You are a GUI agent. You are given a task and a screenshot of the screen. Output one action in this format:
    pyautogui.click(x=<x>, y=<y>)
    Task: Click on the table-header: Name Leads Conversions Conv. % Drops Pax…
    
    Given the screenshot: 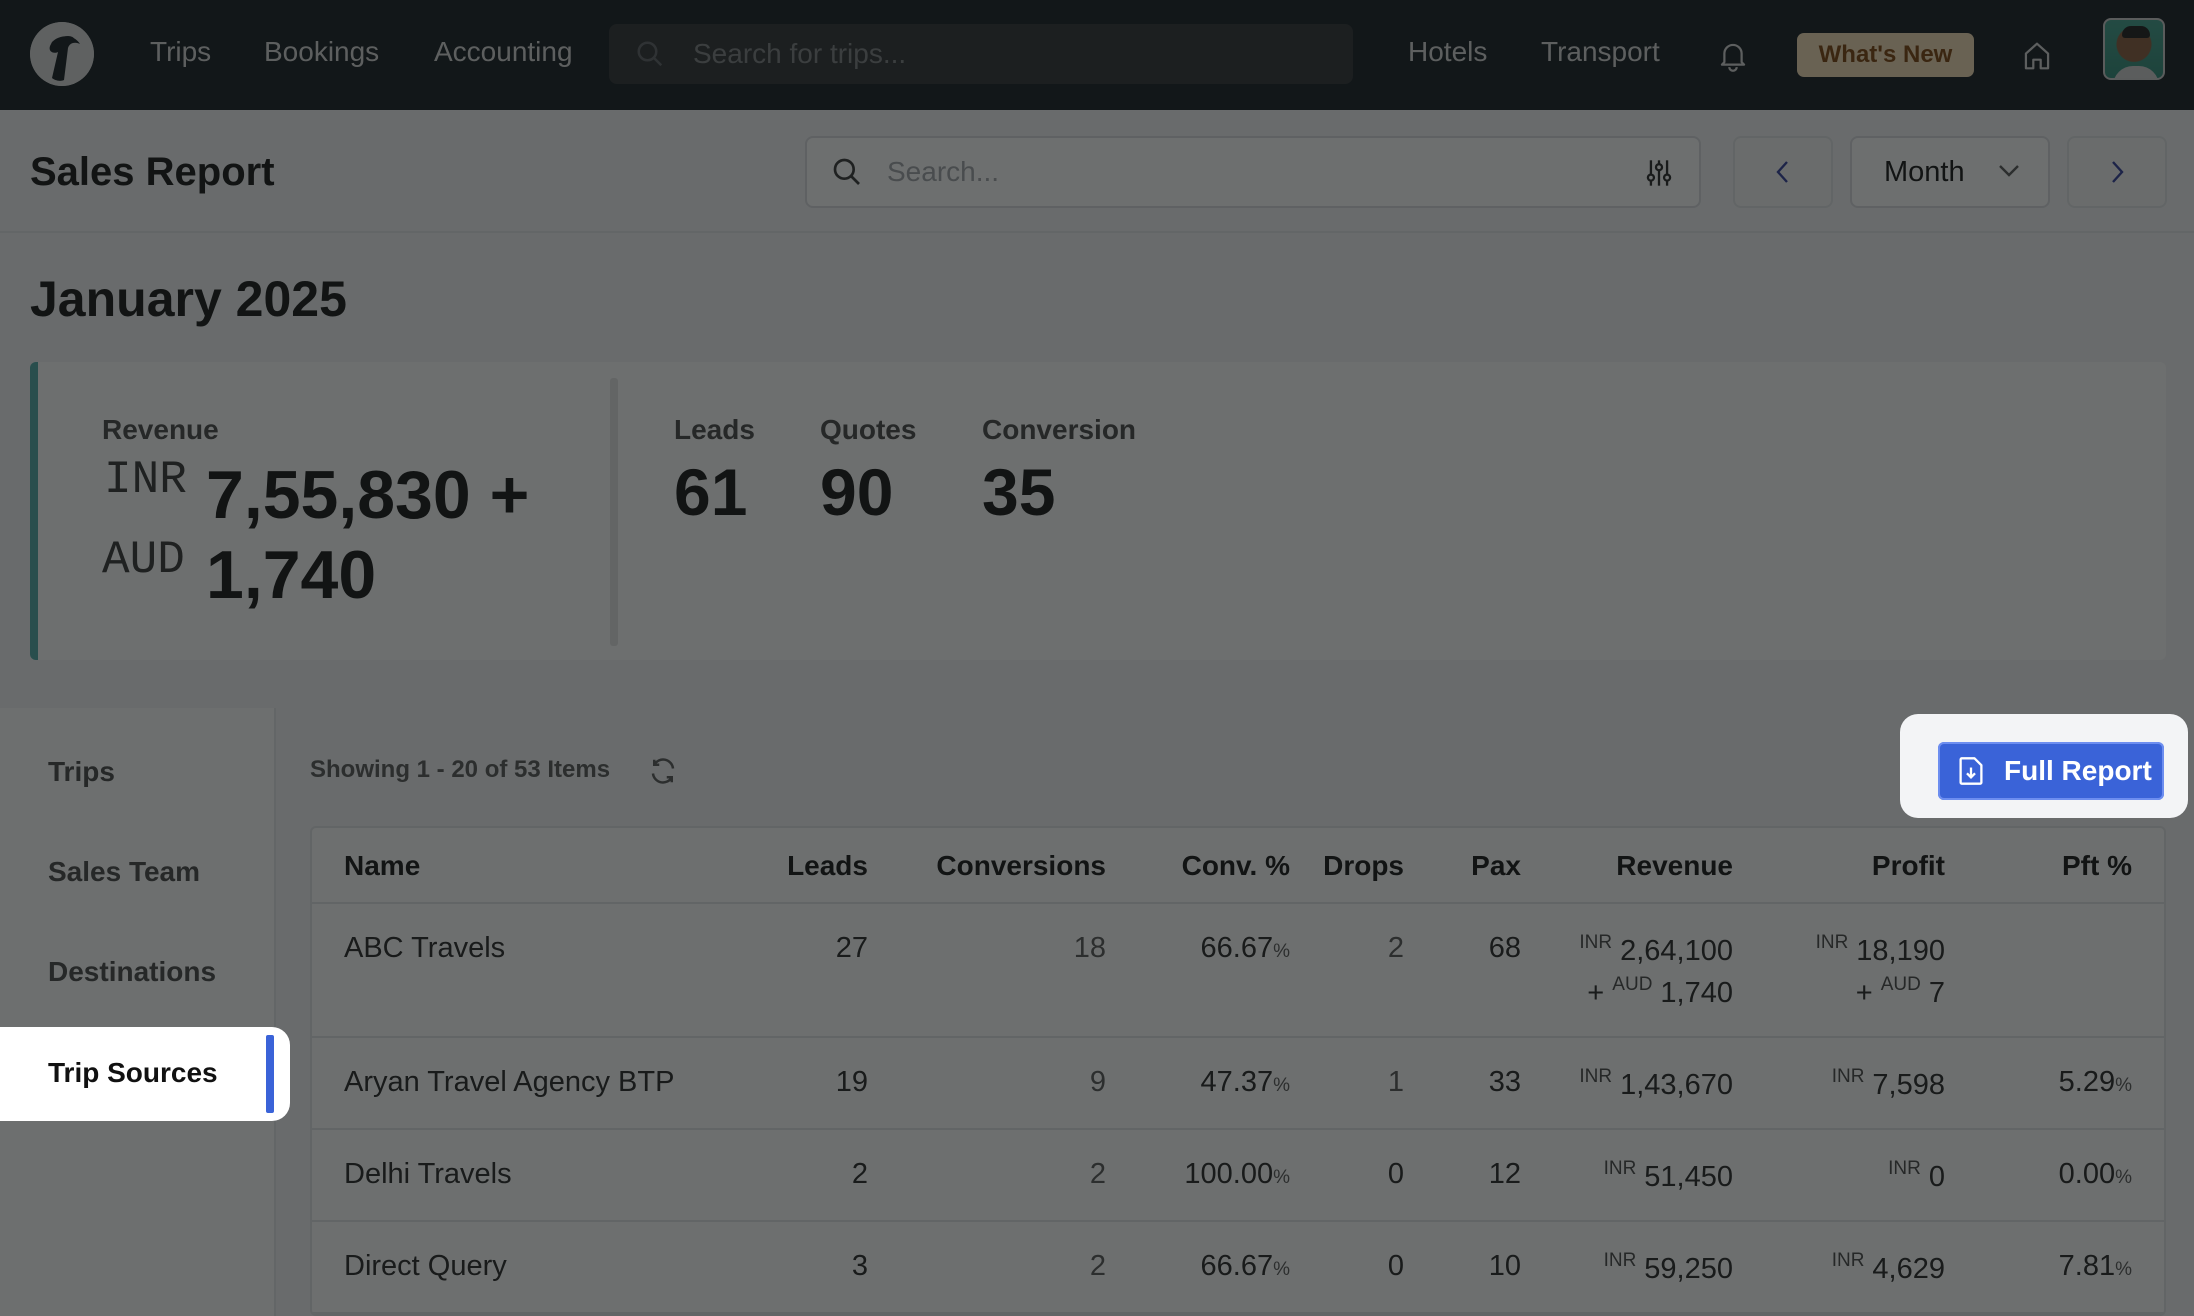 What is the action you would take?
    pyautogui.click(x=1238, y=866)
    